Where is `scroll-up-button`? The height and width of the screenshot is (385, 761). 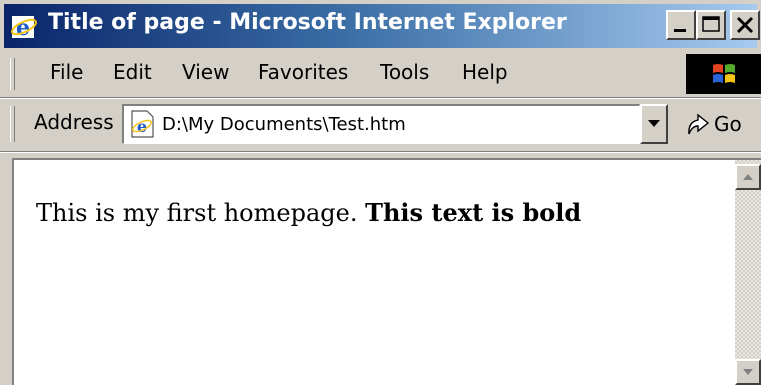
scroll-up-button is located at coordinates (748, 177).